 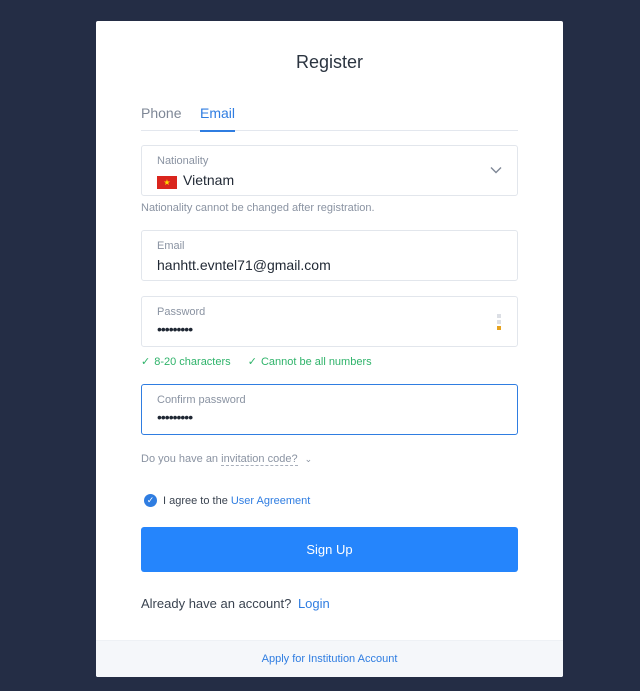 I want to click on sign-up-button: Sign Up, so click(x=329, y=549).